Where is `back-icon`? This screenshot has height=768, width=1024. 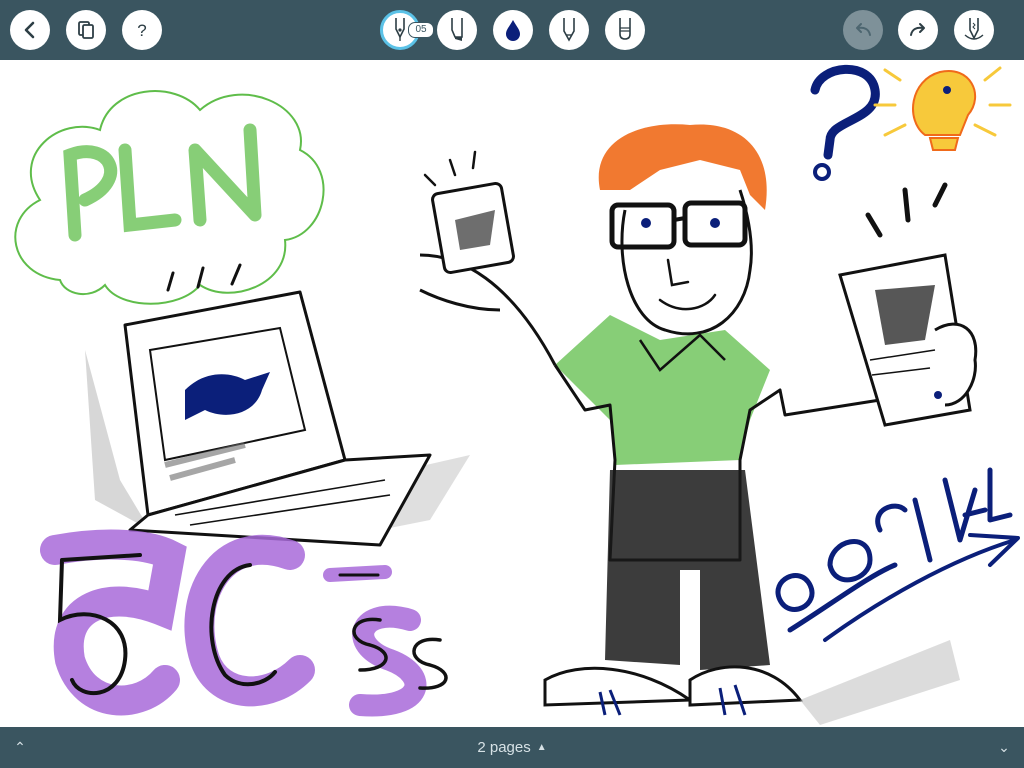
back-icon is located at coordinates (29, 30).